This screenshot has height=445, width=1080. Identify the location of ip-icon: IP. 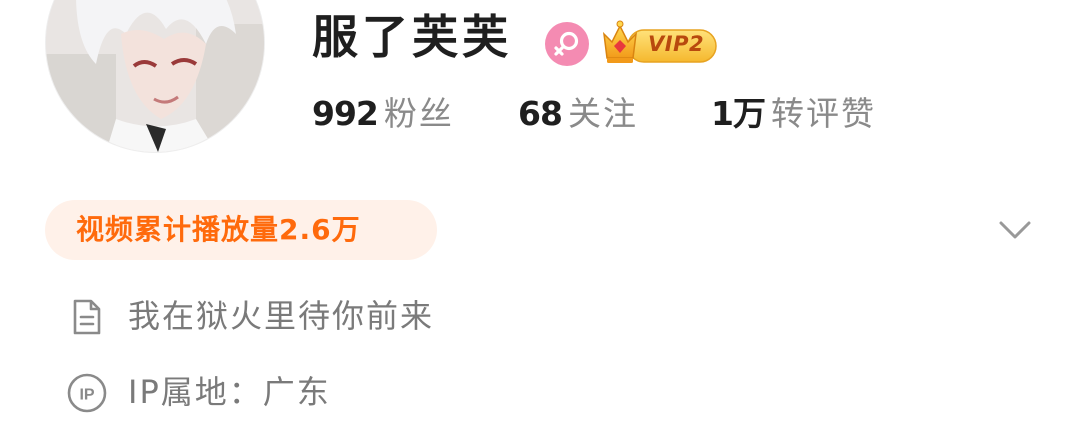
(87, 393).